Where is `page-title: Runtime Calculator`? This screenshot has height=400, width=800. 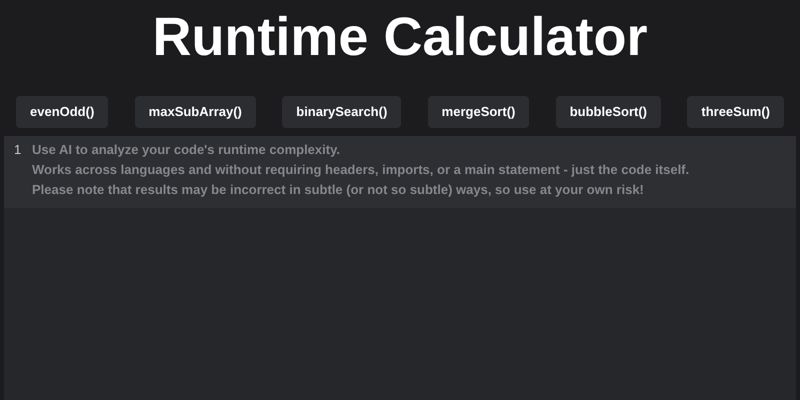
page-title: Runtime Calculator is located at coordinates (400, 37).